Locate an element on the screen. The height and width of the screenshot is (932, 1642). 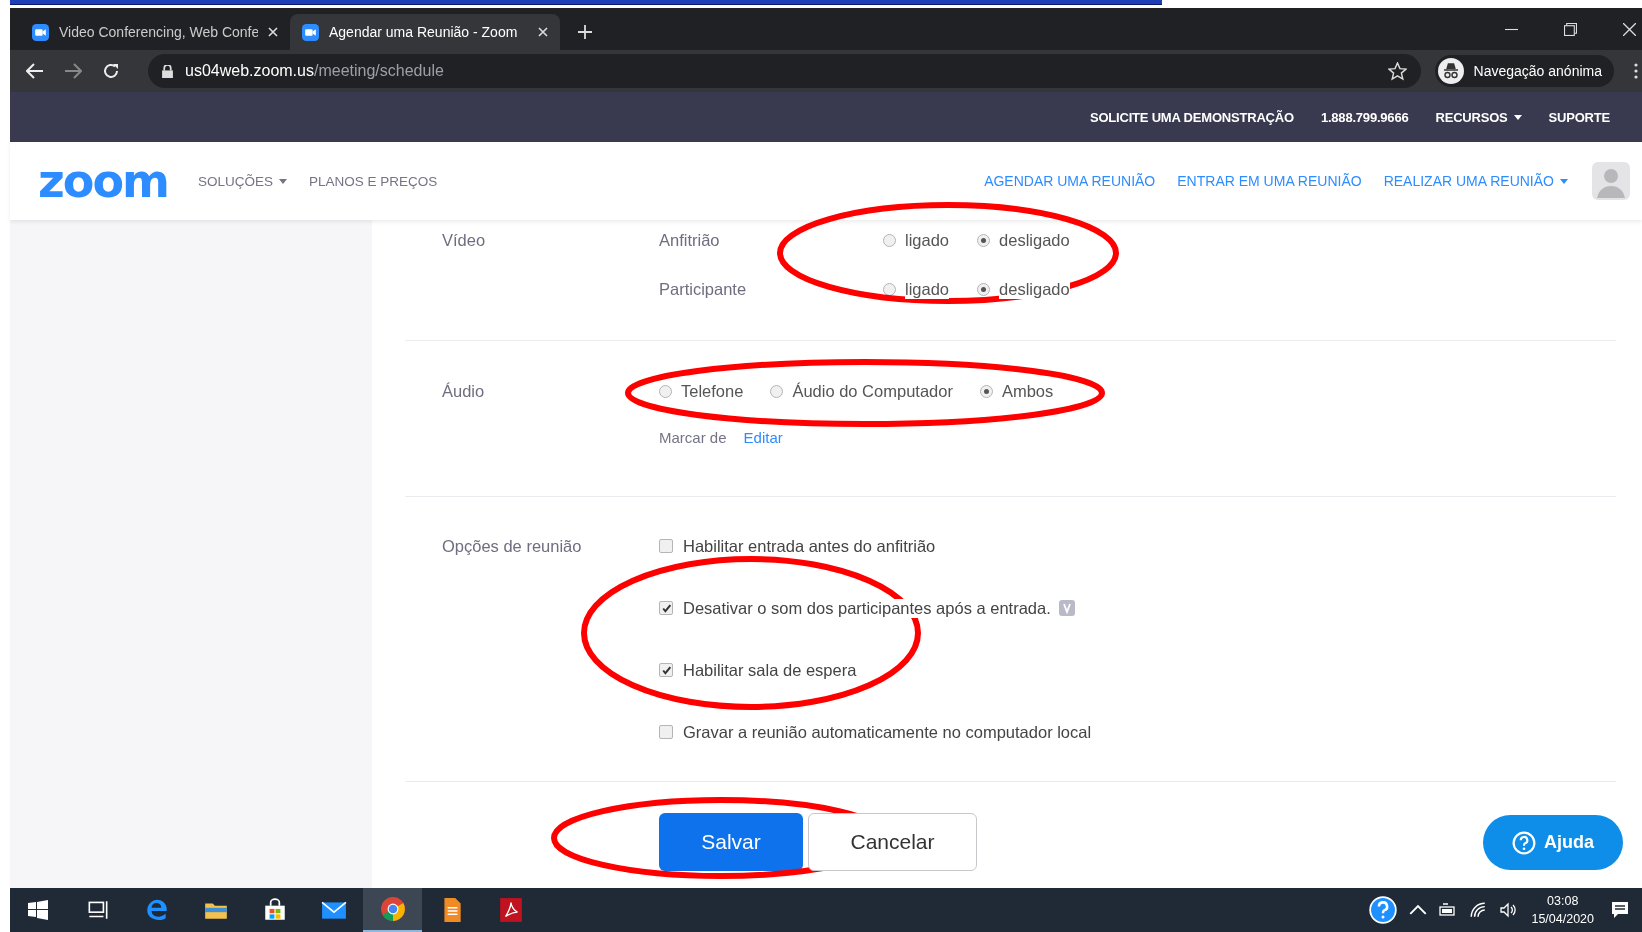
nav-link: PLANOS E PREÇOS is located at coordinates (373, 181).